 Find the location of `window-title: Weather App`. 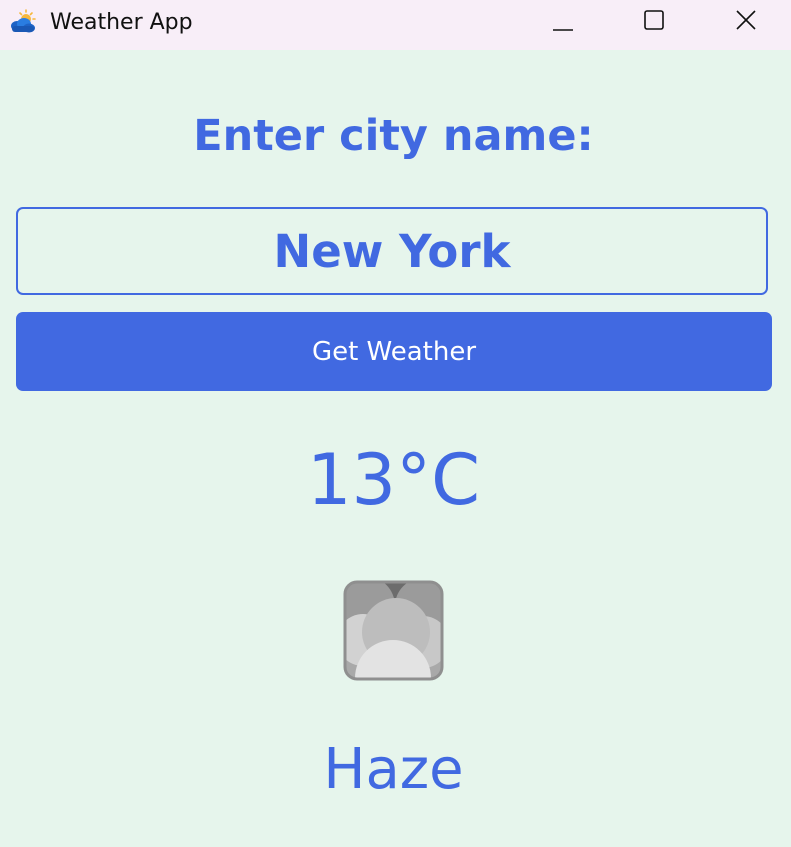

window-title: Weather App is located at coordinates (121, 22).